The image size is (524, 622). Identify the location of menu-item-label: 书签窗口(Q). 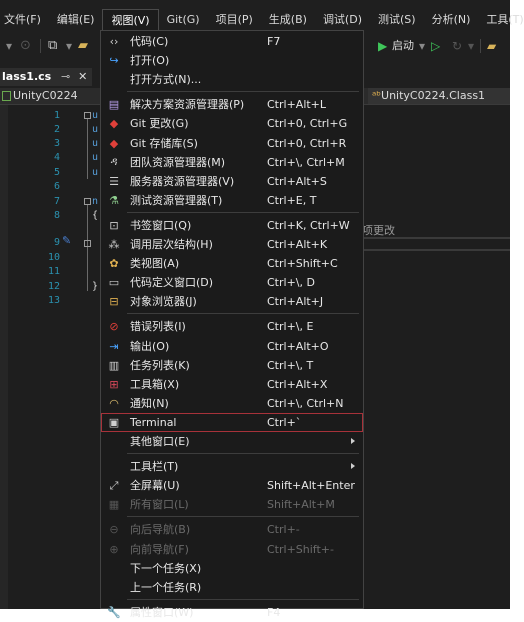
(161, 225).